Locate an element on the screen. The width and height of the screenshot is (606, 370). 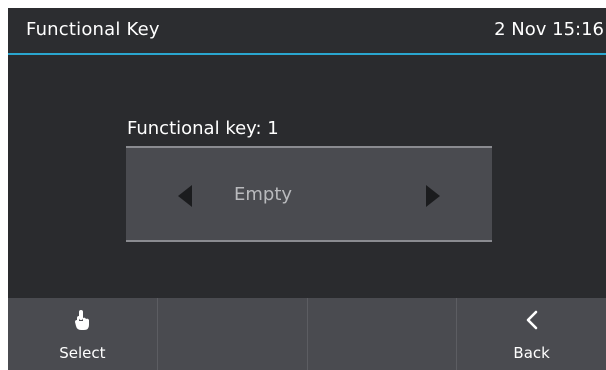
back-label: Back is located at coordinates (531, 353).